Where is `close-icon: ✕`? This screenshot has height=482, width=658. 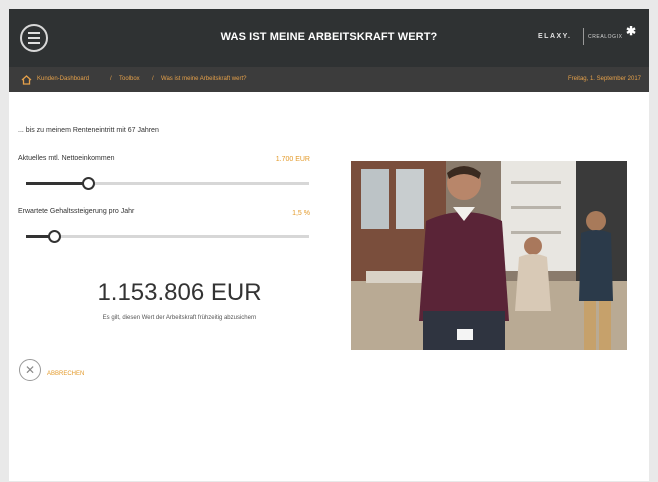 close-icon: ✕ is located at coordinates (30, 370).